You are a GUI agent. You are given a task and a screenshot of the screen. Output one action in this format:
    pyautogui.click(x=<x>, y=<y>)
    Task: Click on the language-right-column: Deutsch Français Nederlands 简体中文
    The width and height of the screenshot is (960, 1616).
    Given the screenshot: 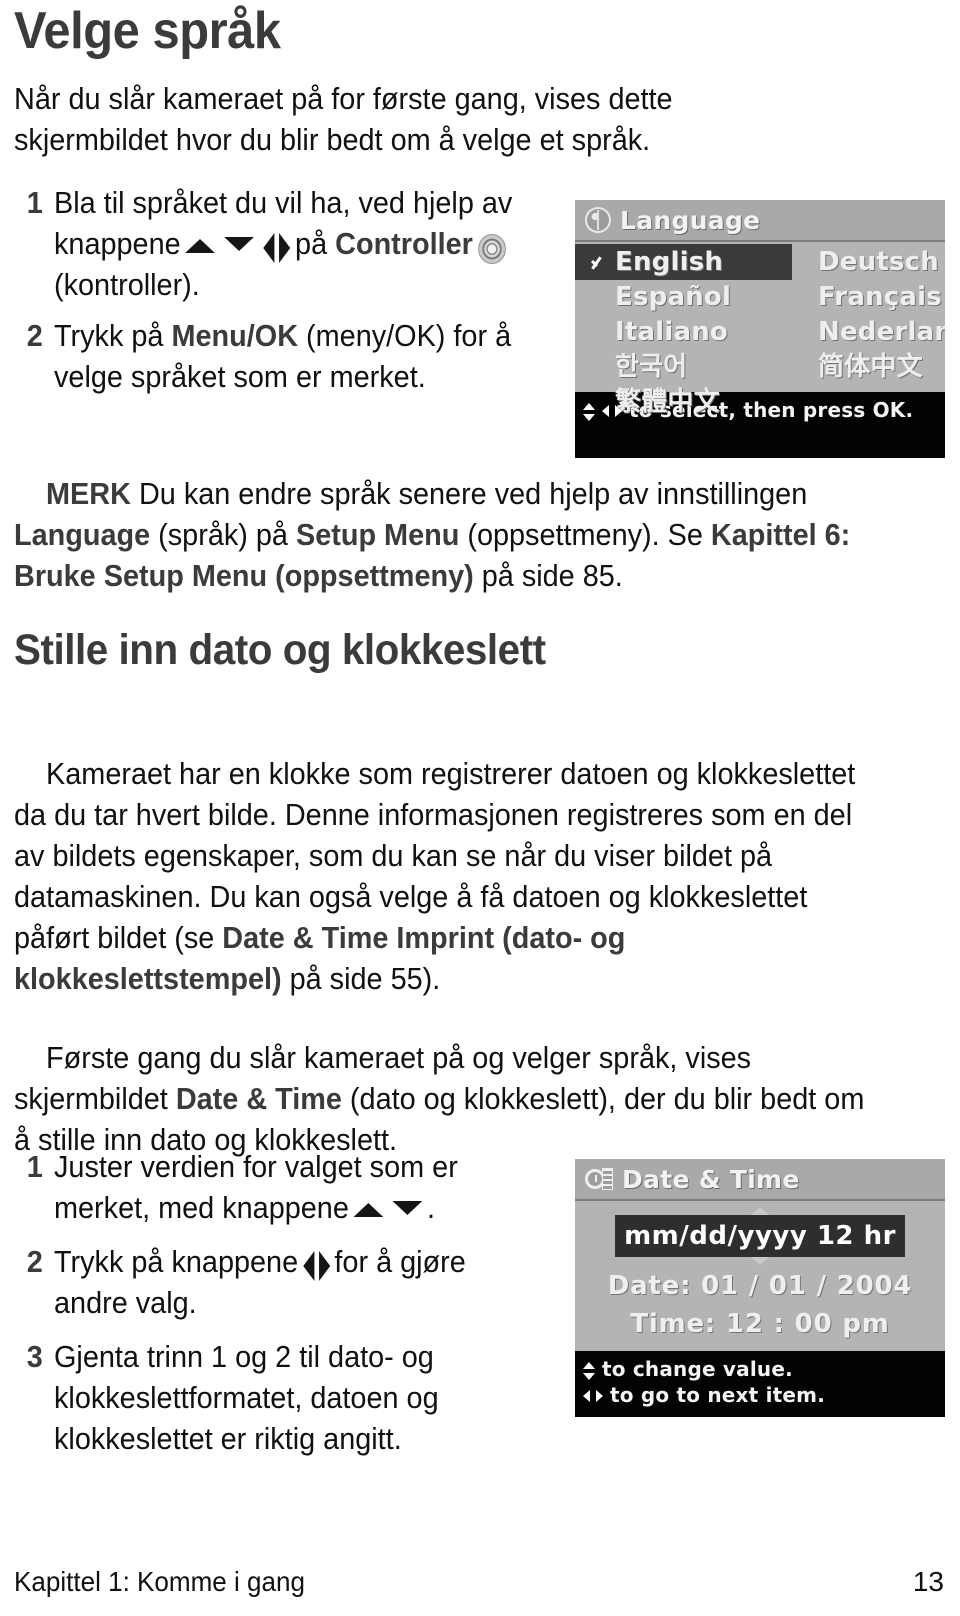 What is the action you would take?
    pyautogui.click(x=881, y=315)
    